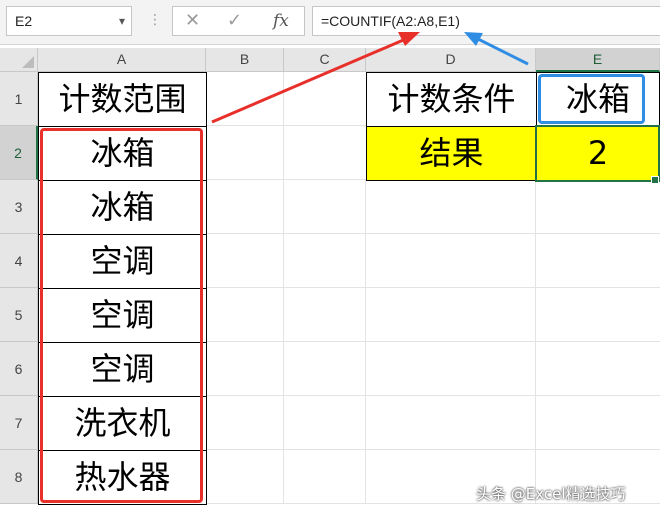 The height and width of the screenshot is (517, 660). I want to click on red-arrow-head, so click(409, 39).